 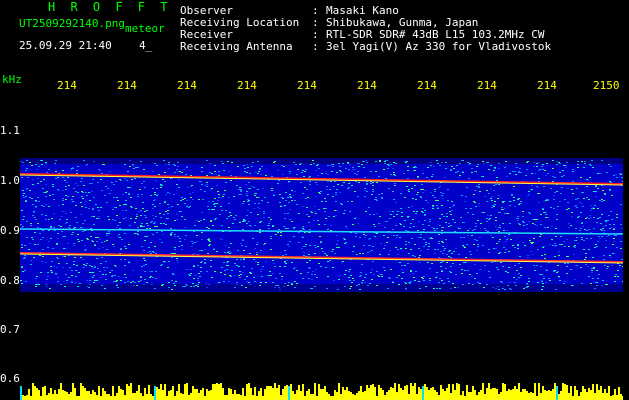 What do you see at coordinates (10, 180) in the screenshot?
I see `y-tick-label: 1.0` at bounding box center [10, 180].